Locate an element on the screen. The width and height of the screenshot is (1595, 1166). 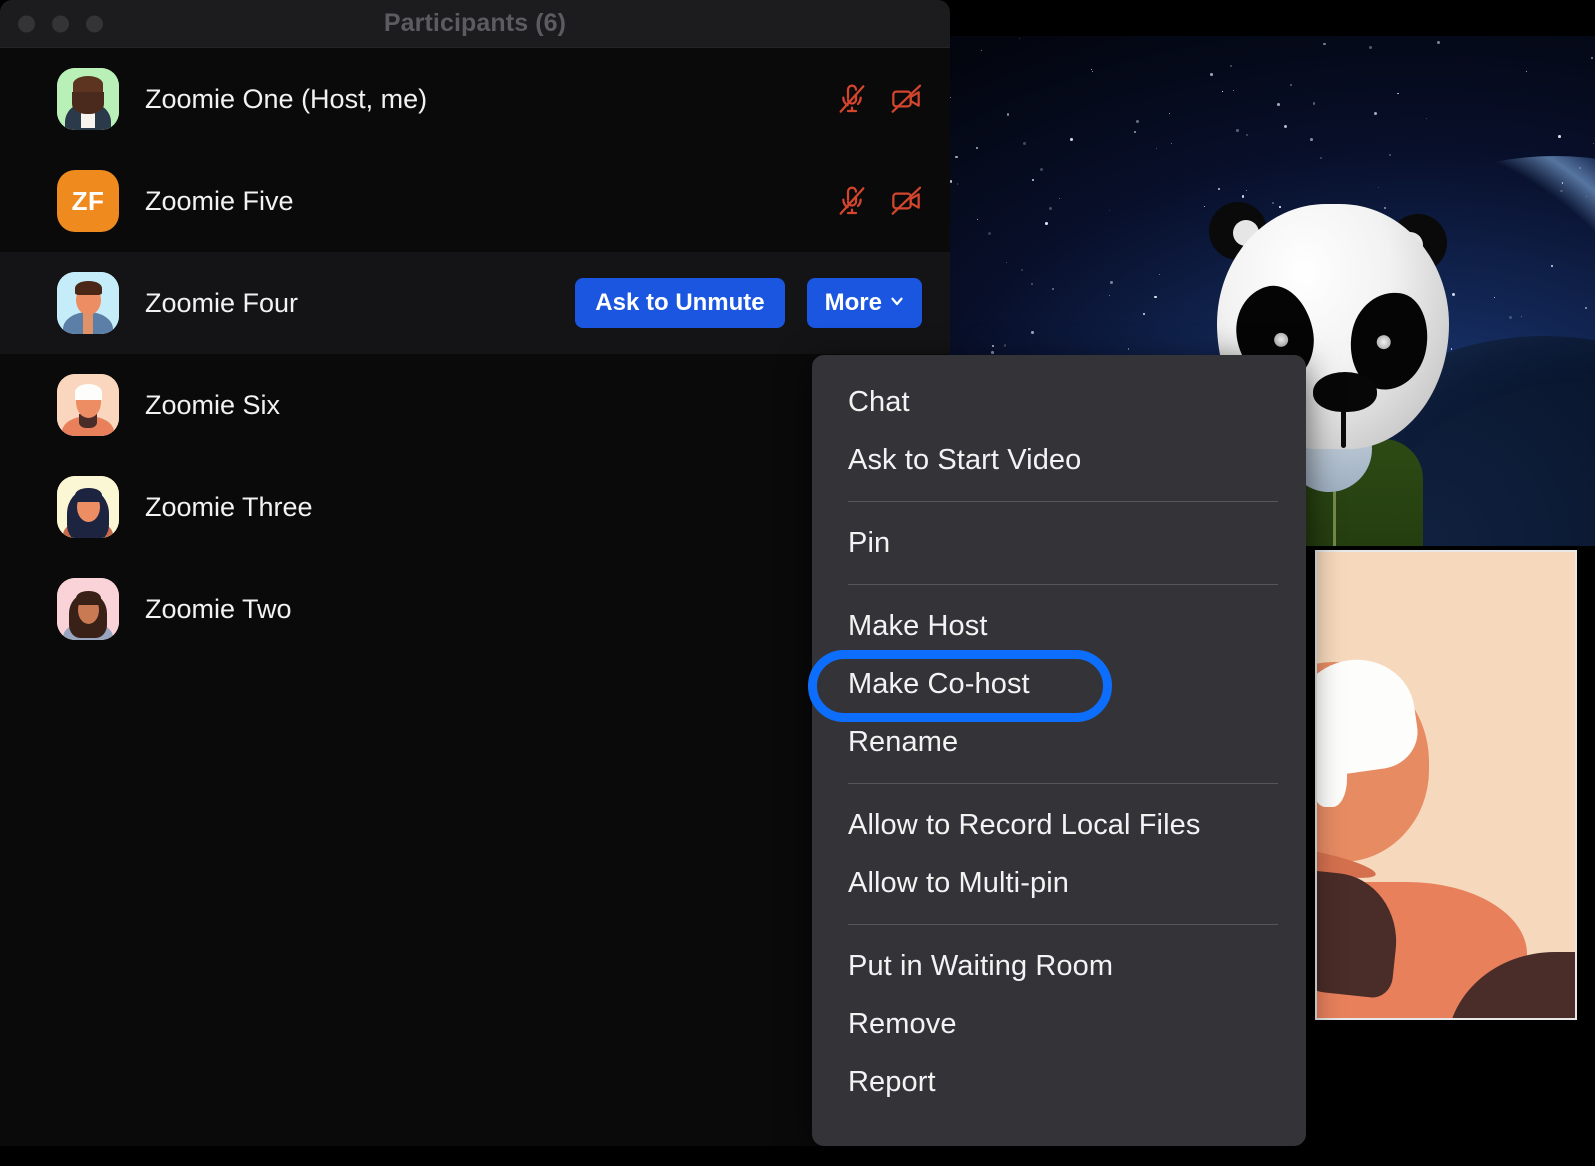
participant-thumbnail-tile is located at coordinates (1446, 785).